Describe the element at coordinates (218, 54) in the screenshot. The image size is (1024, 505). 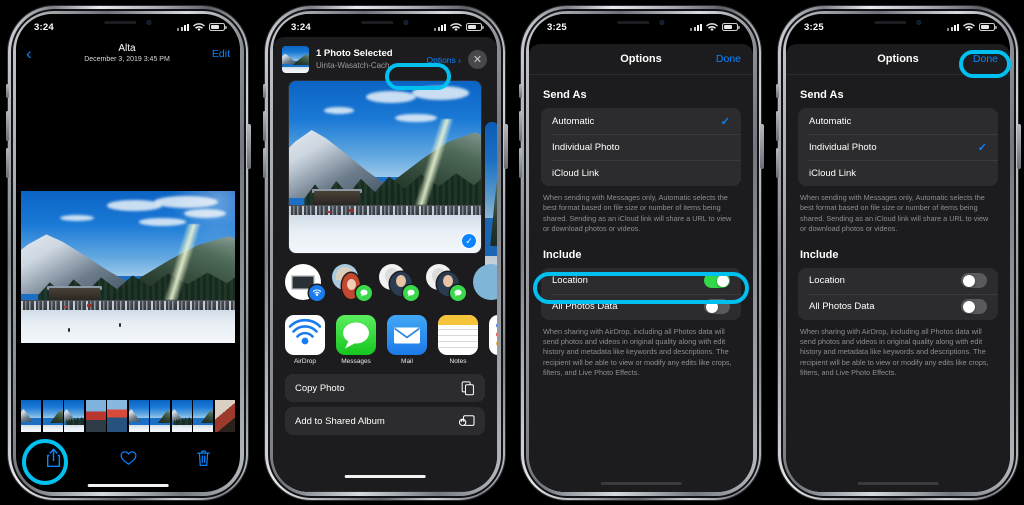
I see `edit-button: Edit` at that location.